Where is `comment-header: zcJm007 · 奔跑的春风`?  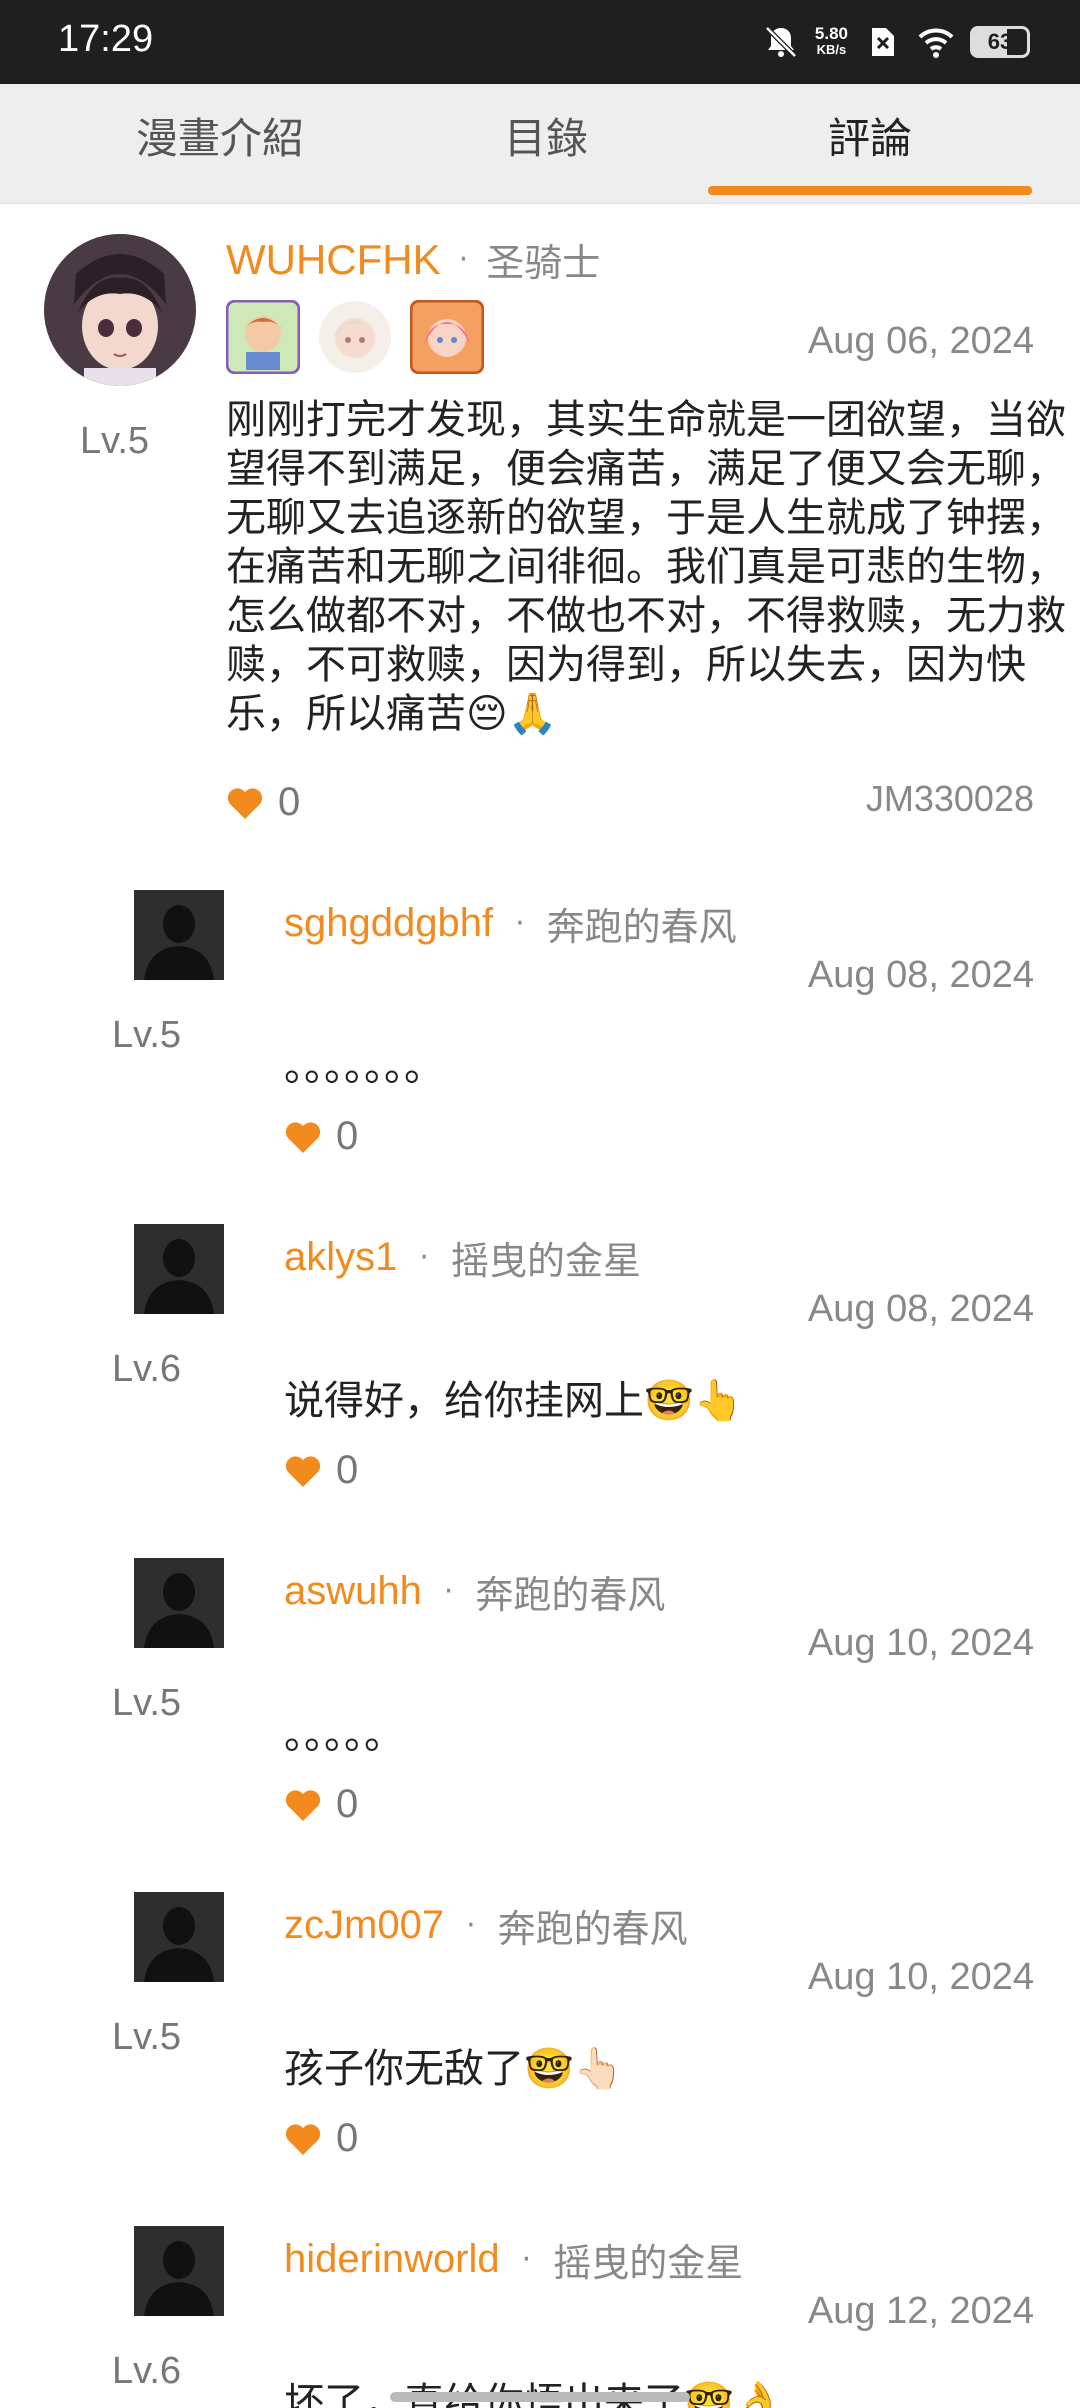
comment-header: zcJm007 · 奔跑的春风 is located at coordinates (486, 1925).